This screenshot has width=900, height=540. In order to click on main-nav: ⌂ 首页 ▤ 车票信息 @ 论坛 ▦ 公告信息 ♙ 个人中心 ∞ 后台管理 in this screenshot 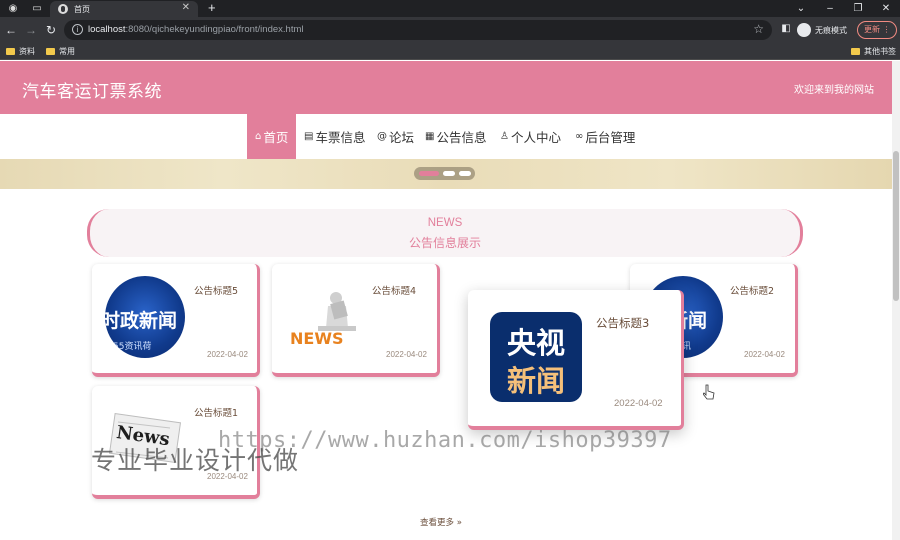, I will do `click(446, 136)`.